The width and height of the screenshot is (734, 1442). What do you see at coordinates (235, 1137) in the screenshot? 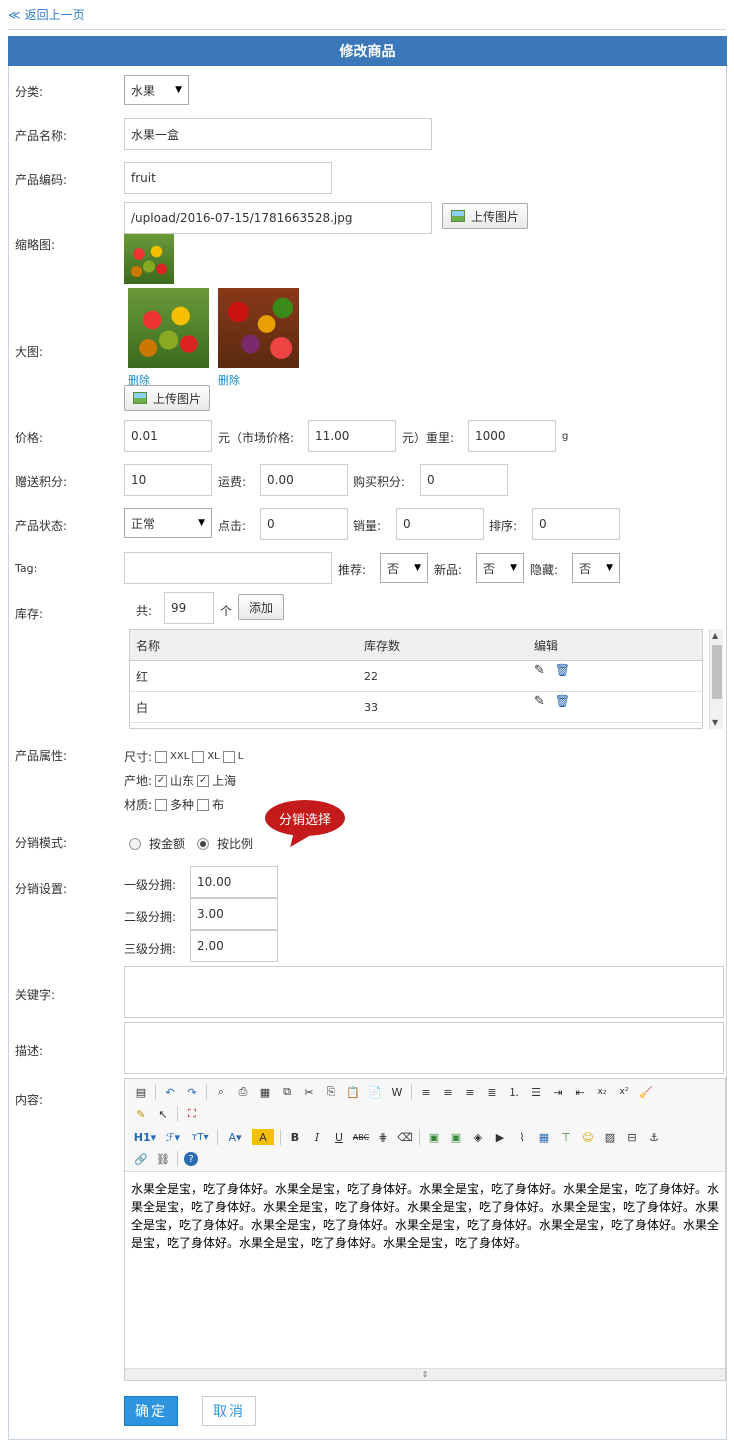
I see `font-color-icon: A▾` at bounding box center [235, 1137].